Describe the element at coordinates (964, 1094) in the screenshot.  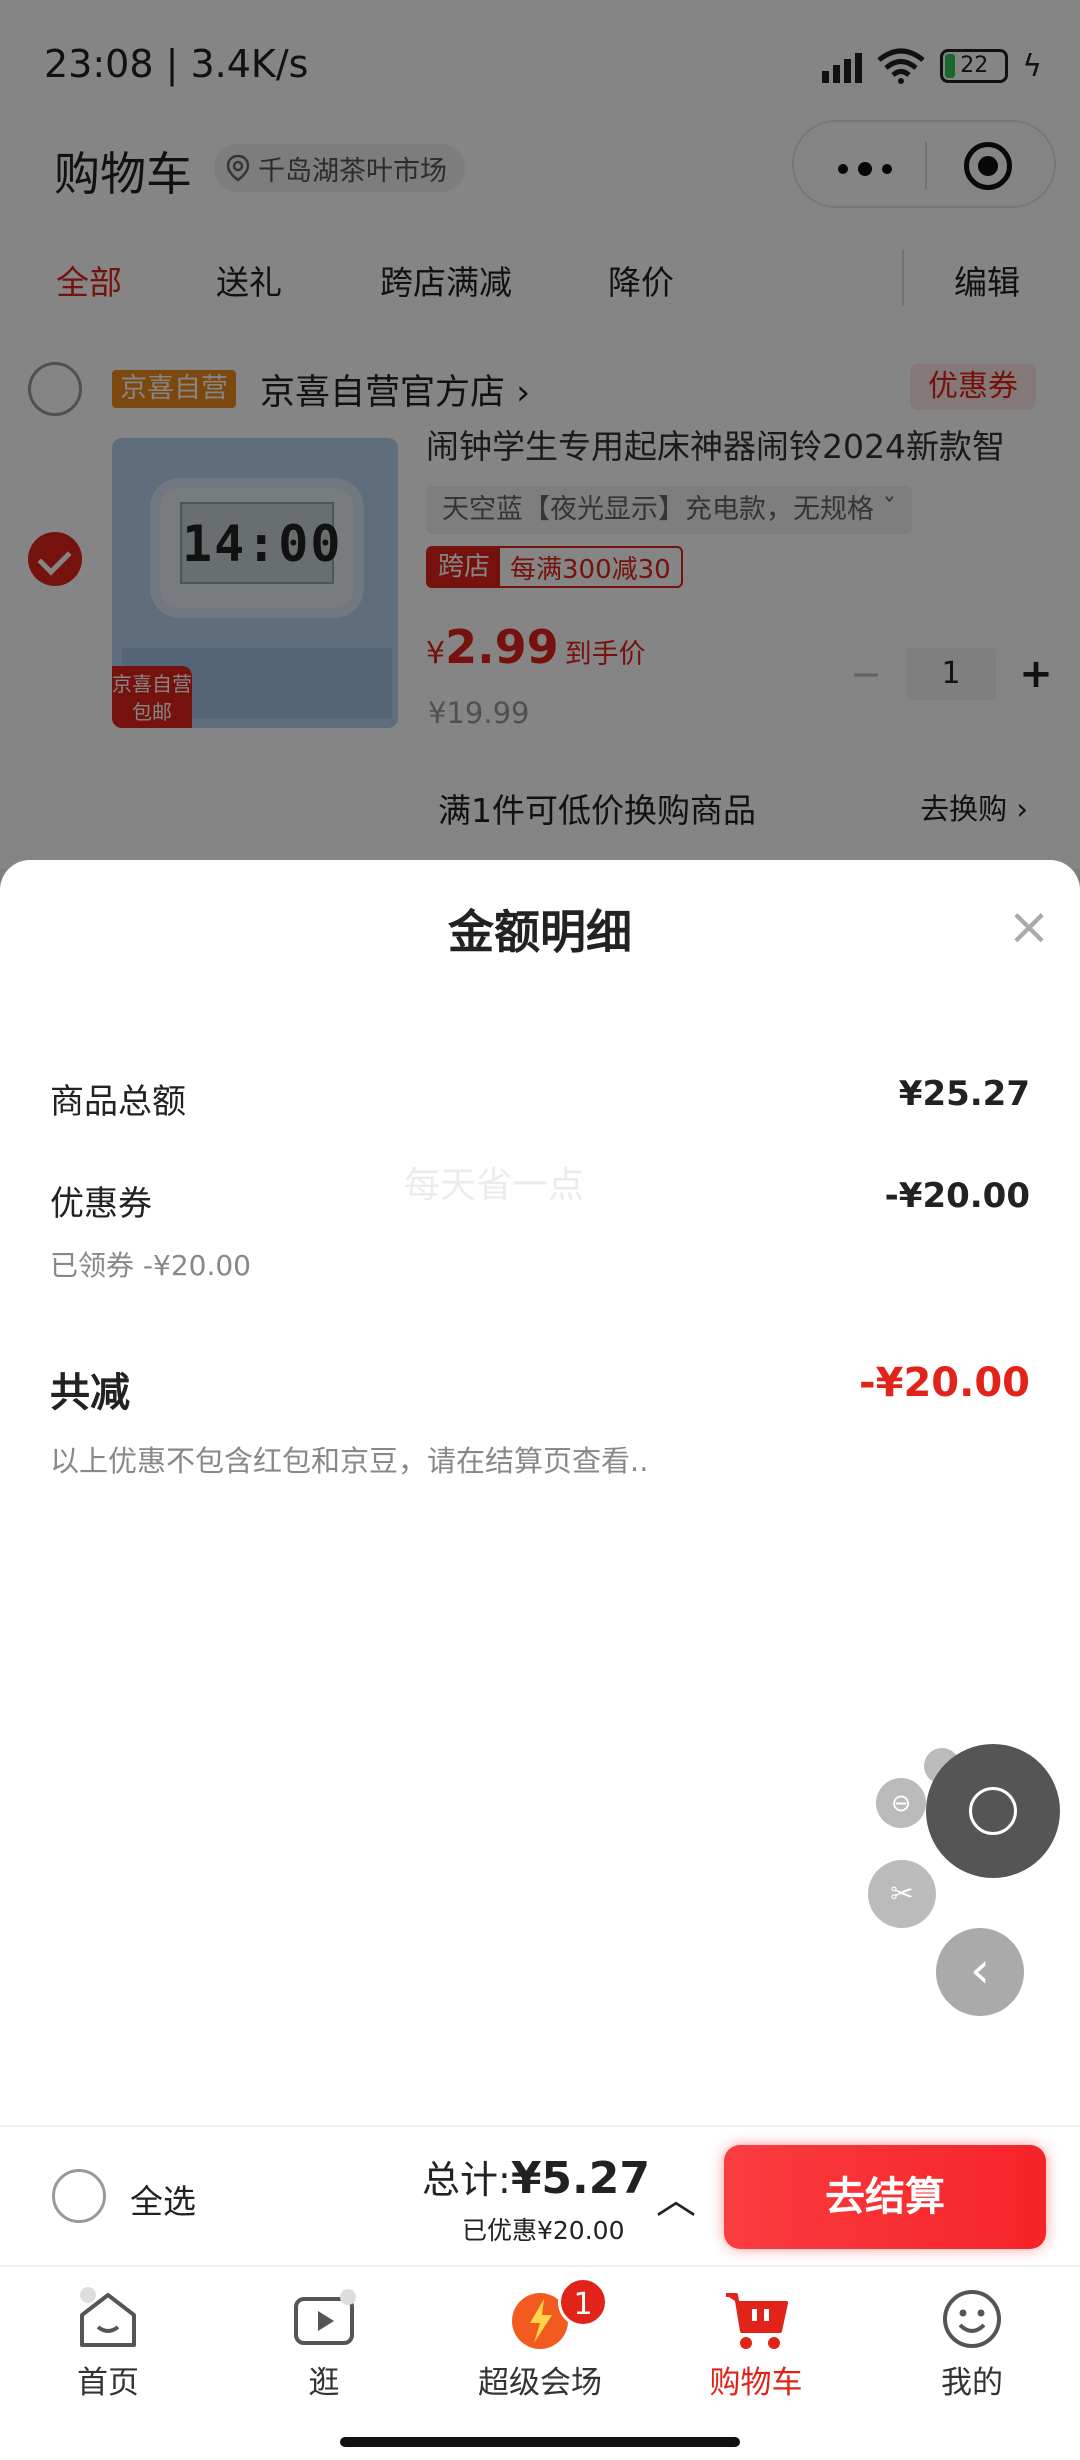
I see `goods-total-value: ¥25.27` at that location.